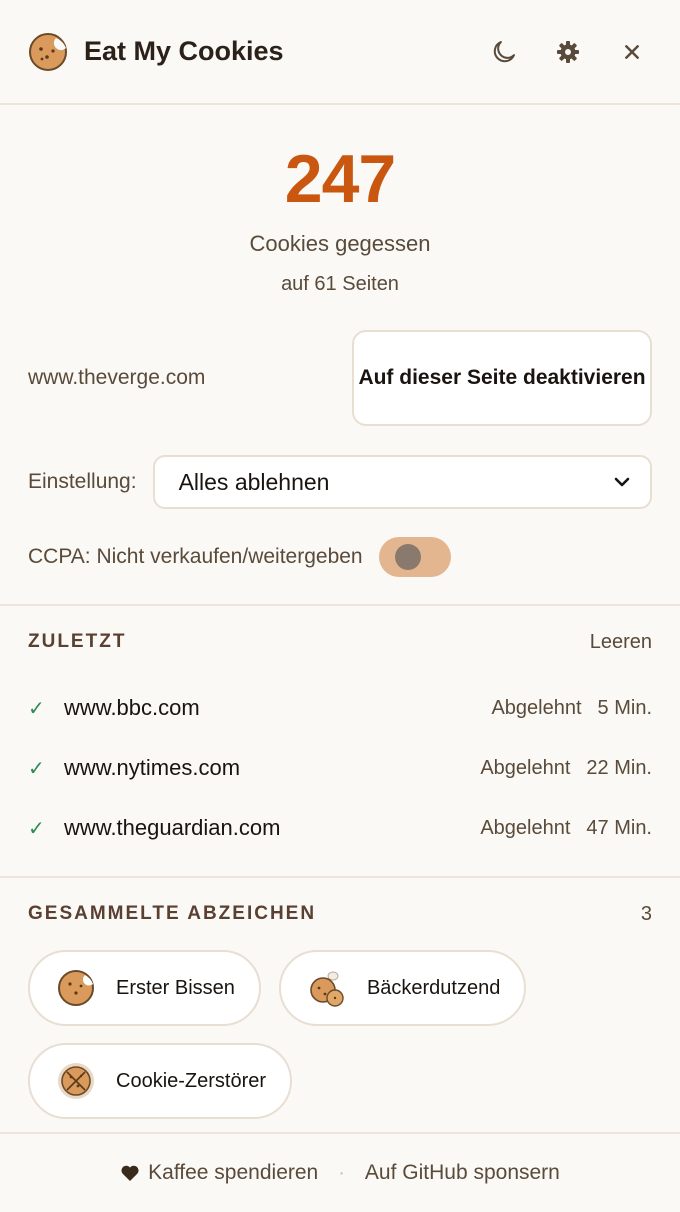 Image resolution: width=680 pixels, height=1212 pixels. I want to click on cookie-stack-icon, so click(327, 989).